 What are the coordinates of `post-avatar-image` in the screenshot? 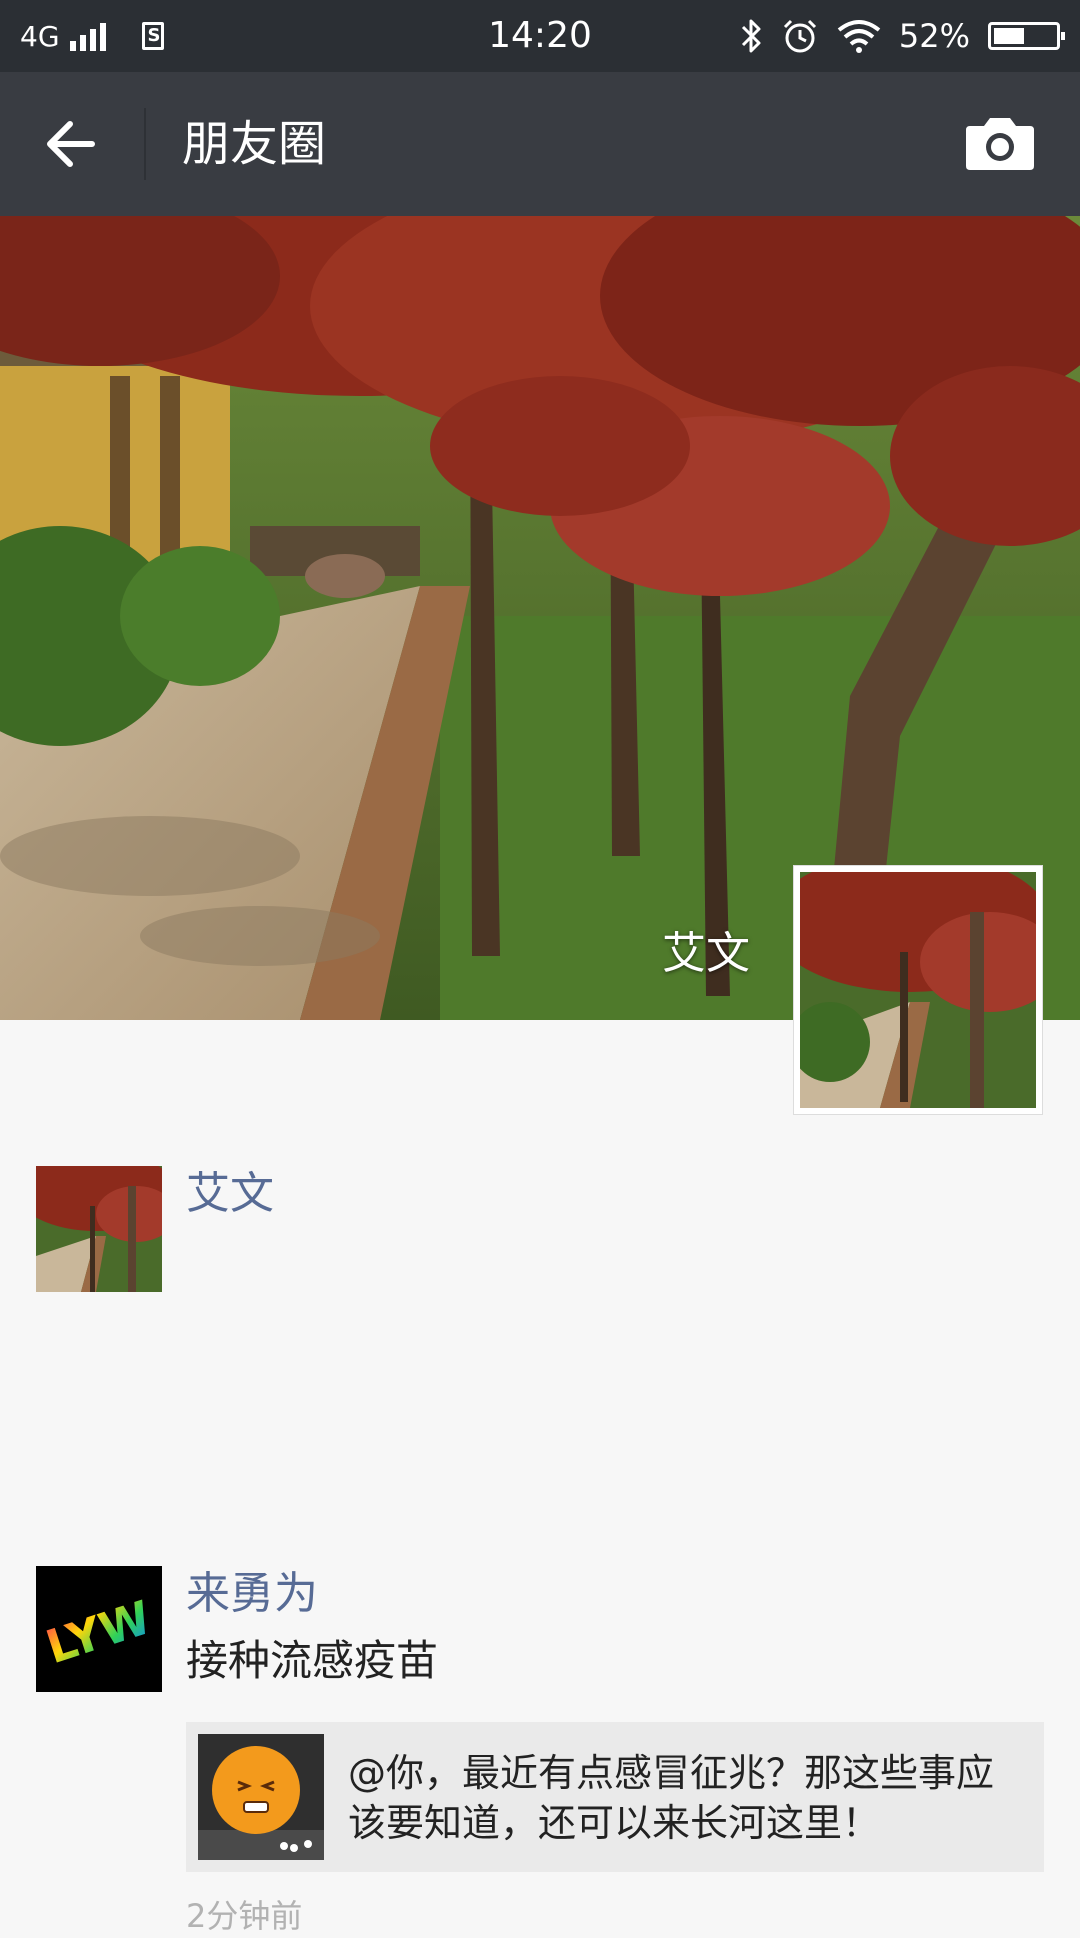 It's located at (99, 1229).